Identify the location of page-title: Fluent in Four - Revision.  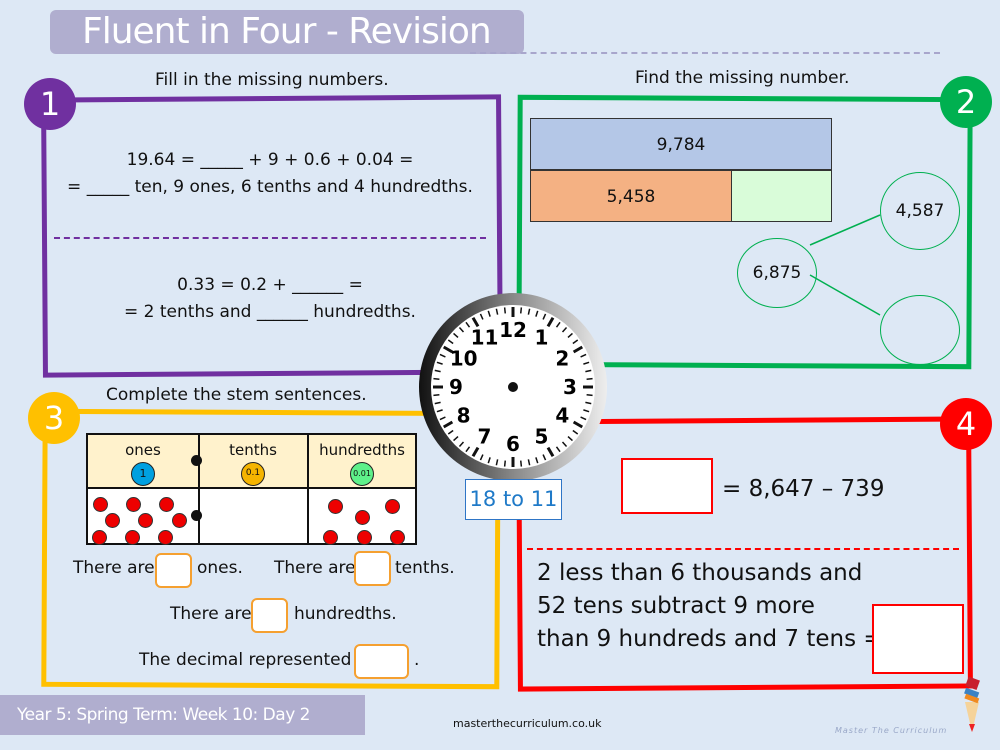
(287, 32).